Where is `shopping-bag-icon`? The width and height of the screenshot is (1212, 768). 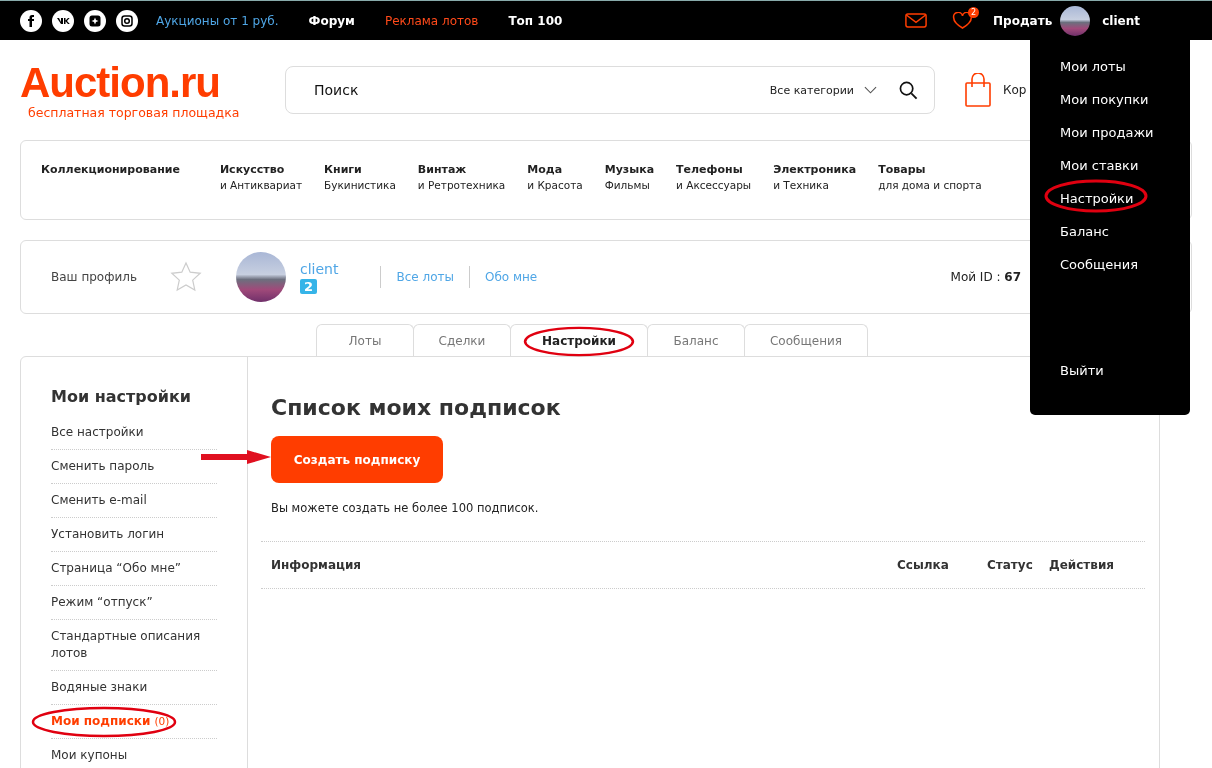
shopping-bag-icon is located at coordinates (978, 90).